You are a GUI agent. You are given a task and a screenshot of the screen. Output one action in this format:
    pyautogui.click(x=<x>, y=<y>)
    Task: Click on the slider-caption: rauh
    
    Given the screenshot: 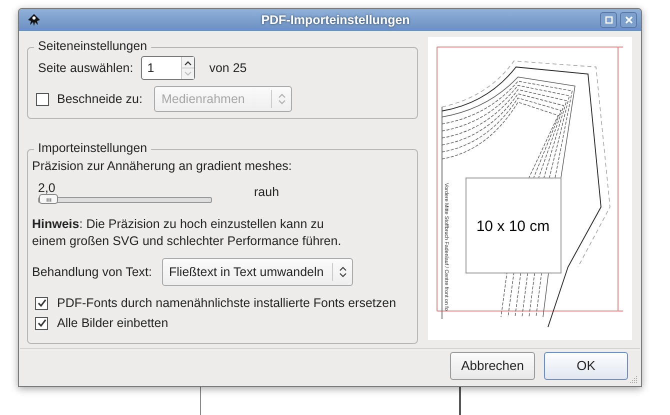 What is the action you would take?
    pyautogui.click(x=267, y=192)
    